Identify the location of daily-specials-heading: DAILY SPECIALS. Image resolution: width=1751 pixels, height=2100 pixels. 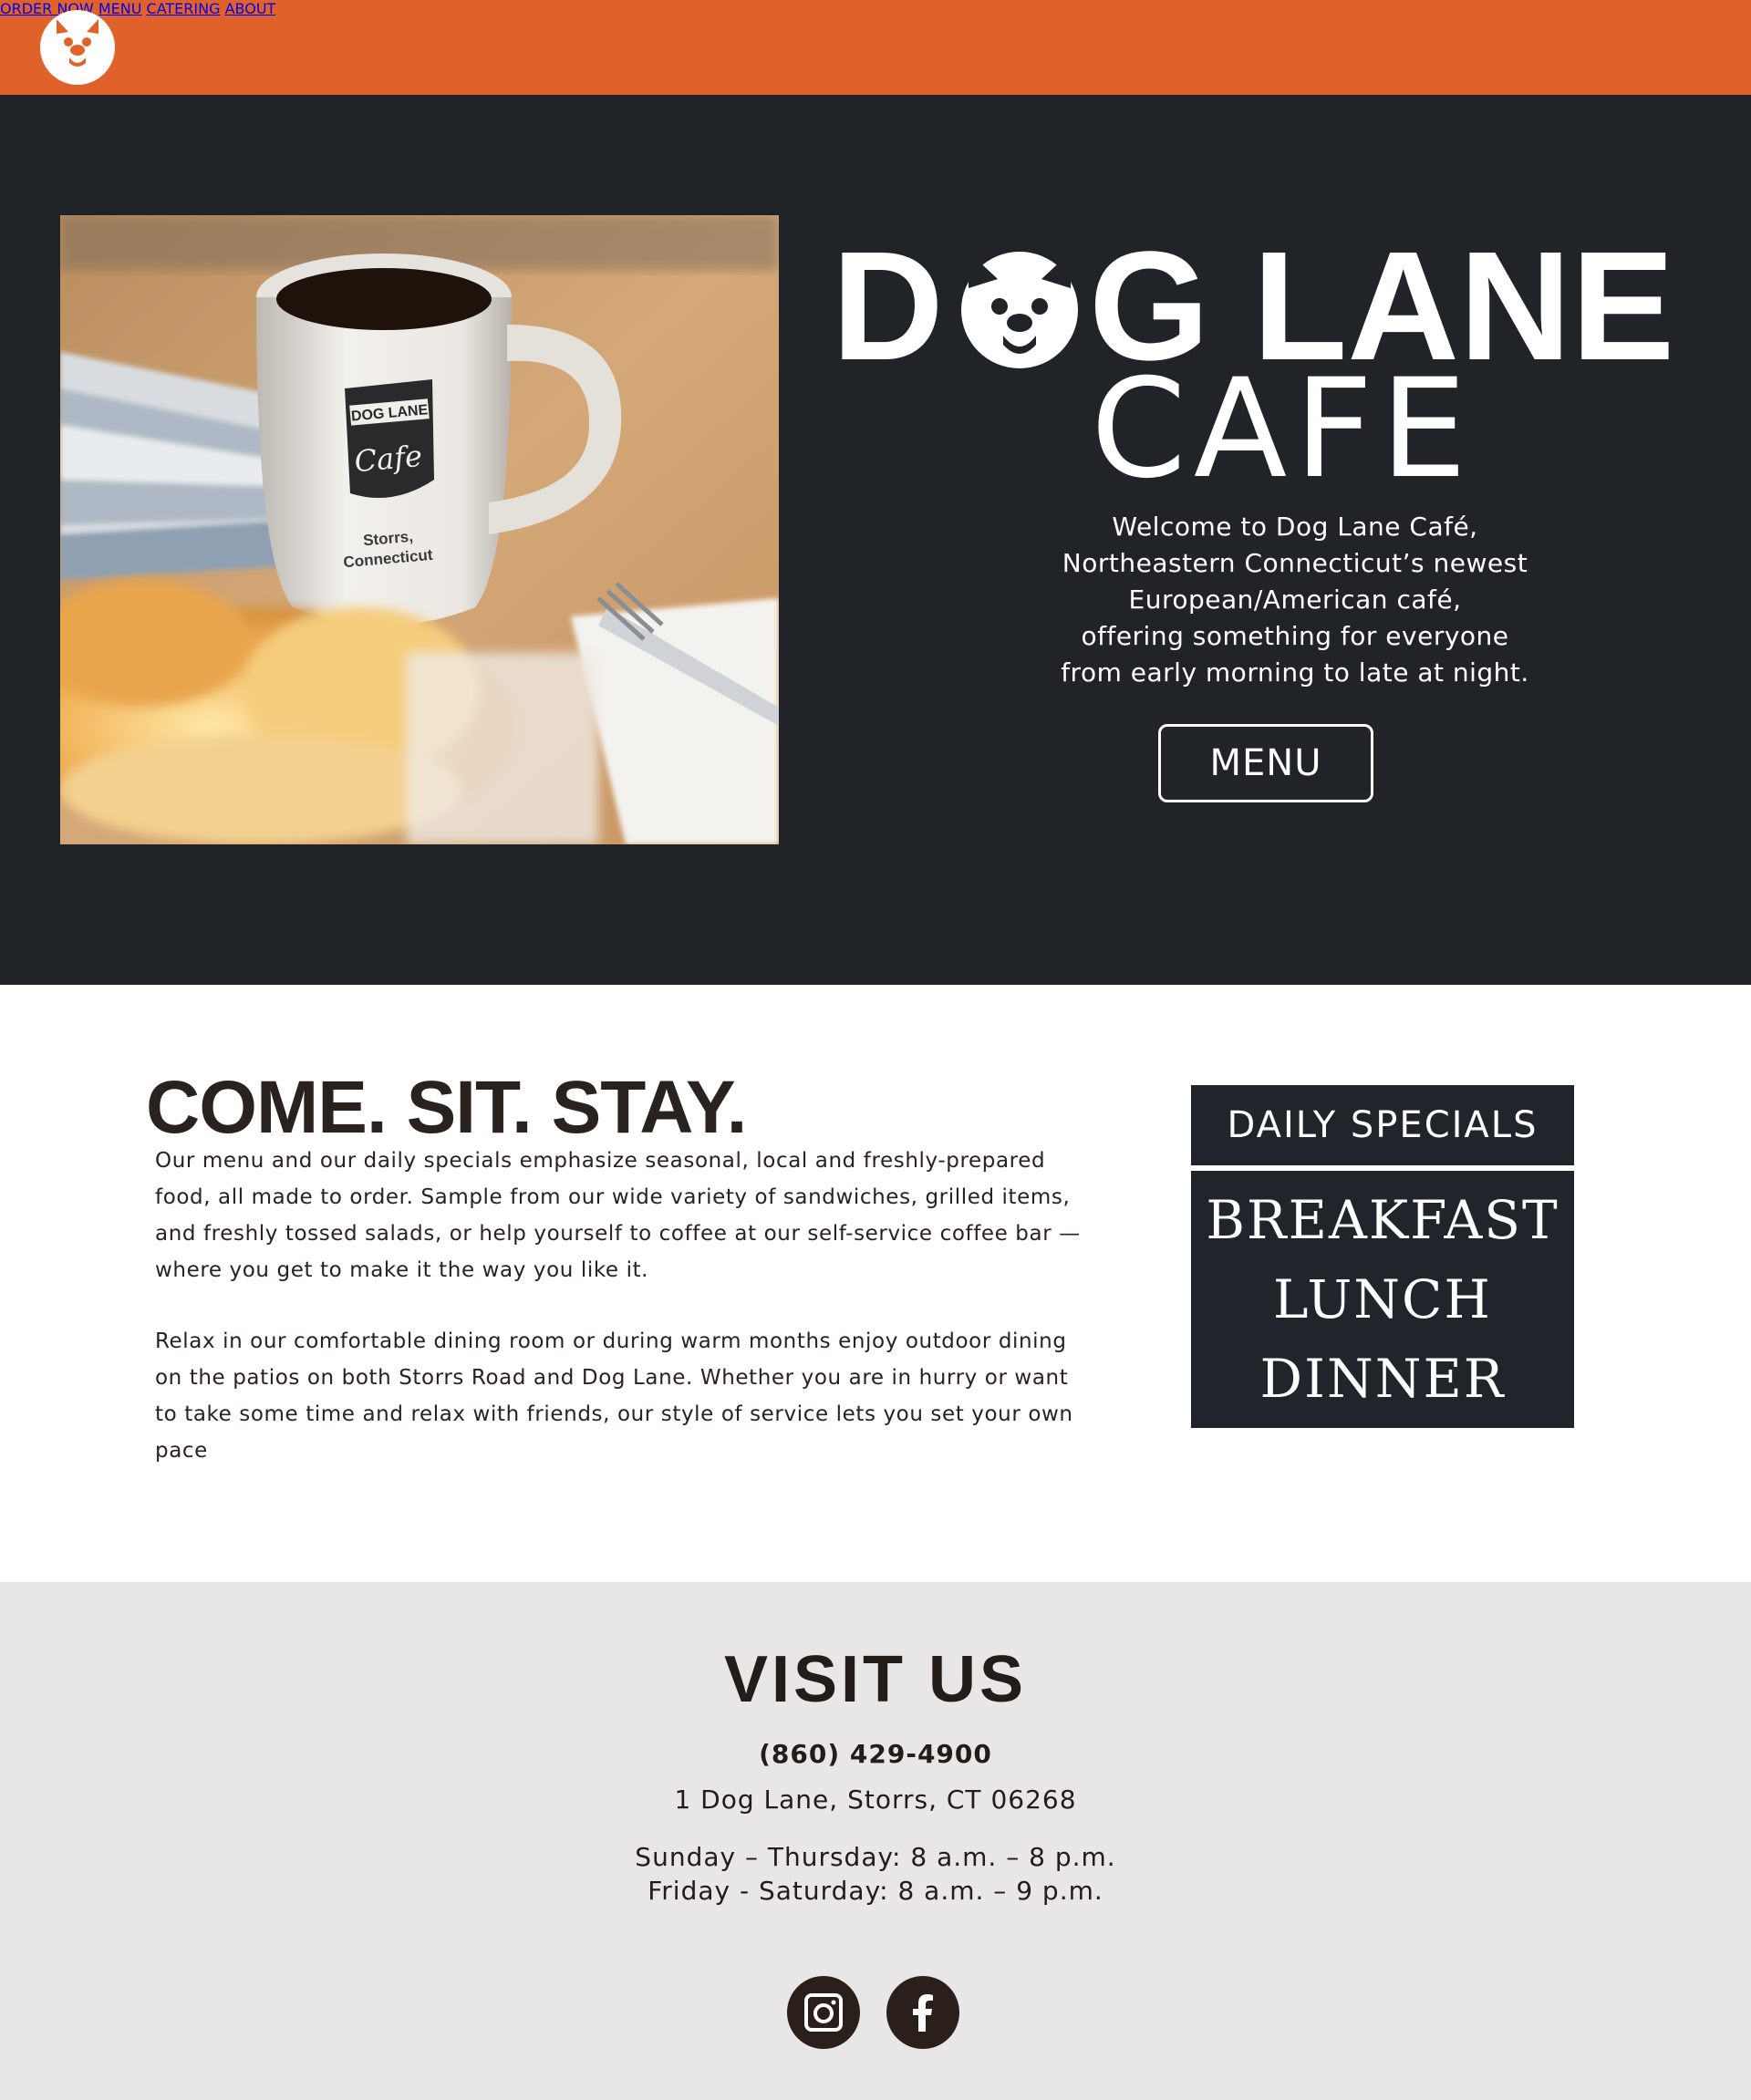
(1382, 1125).